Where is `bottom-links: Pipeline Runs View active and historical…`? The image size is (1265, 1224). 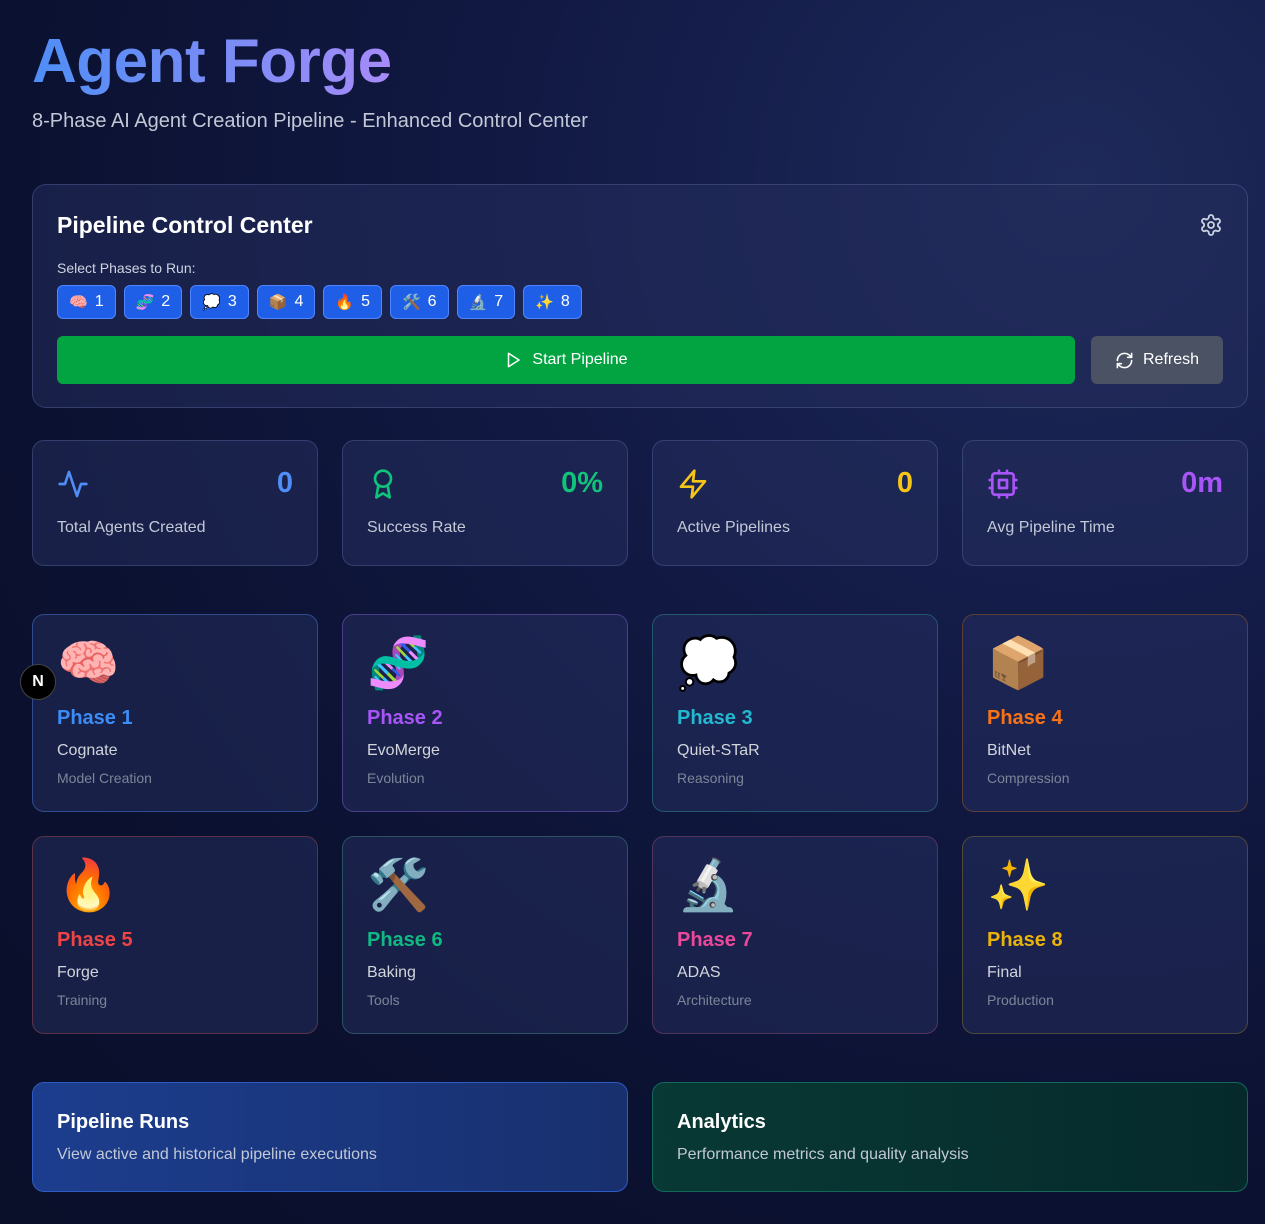
bottom-links: Pipeline Runs View active and historical… is located at coordinates (640, 1137).